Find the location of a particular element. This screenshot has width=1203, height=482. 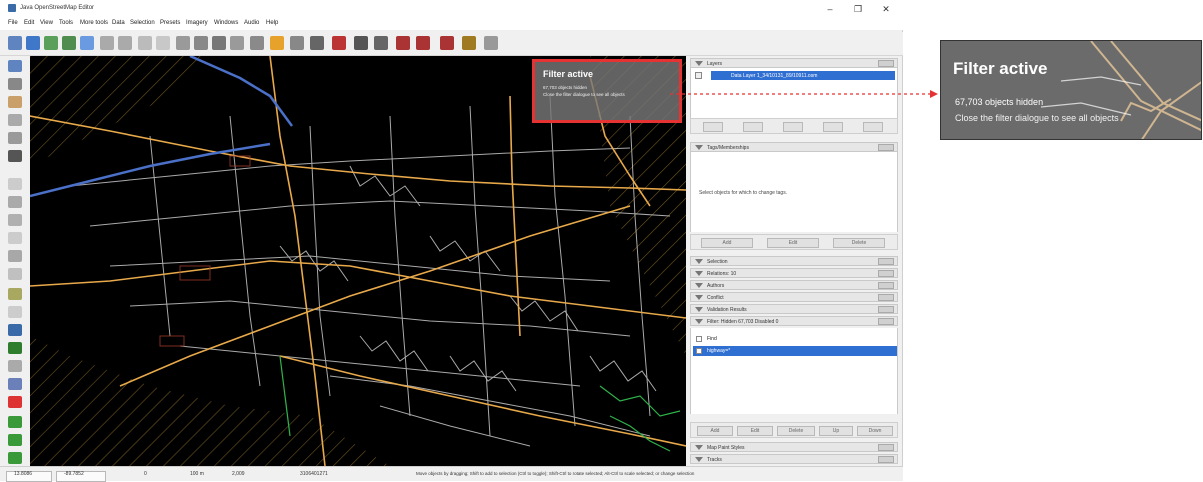

filter-row: Find is located at coordinates (795, 339).